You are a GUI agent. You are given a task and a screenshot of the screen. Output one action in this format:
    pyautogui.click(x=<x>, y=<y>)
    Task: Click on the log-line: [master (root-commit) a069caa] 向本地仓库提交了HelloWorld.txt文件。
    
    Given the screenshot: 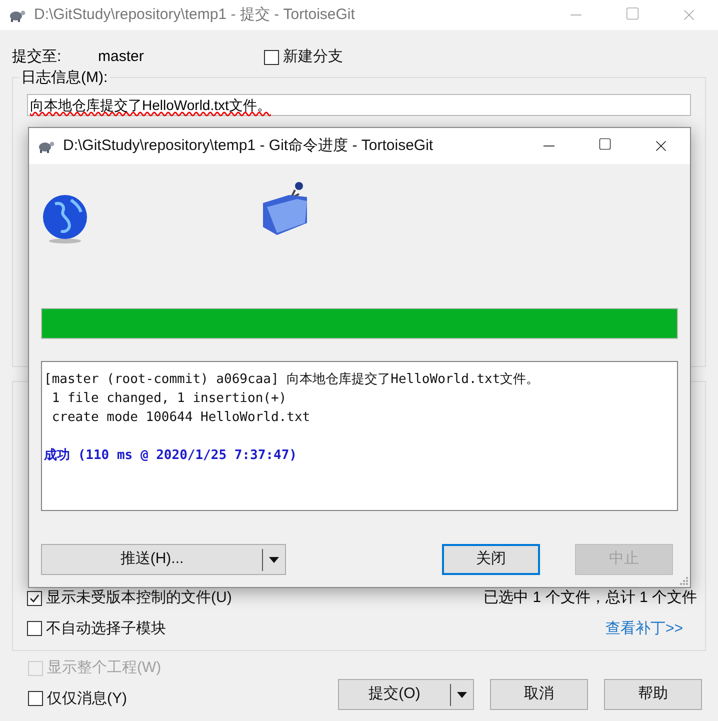 What is the action you would take?
    pyautogui.click(x=292, y=380)
    